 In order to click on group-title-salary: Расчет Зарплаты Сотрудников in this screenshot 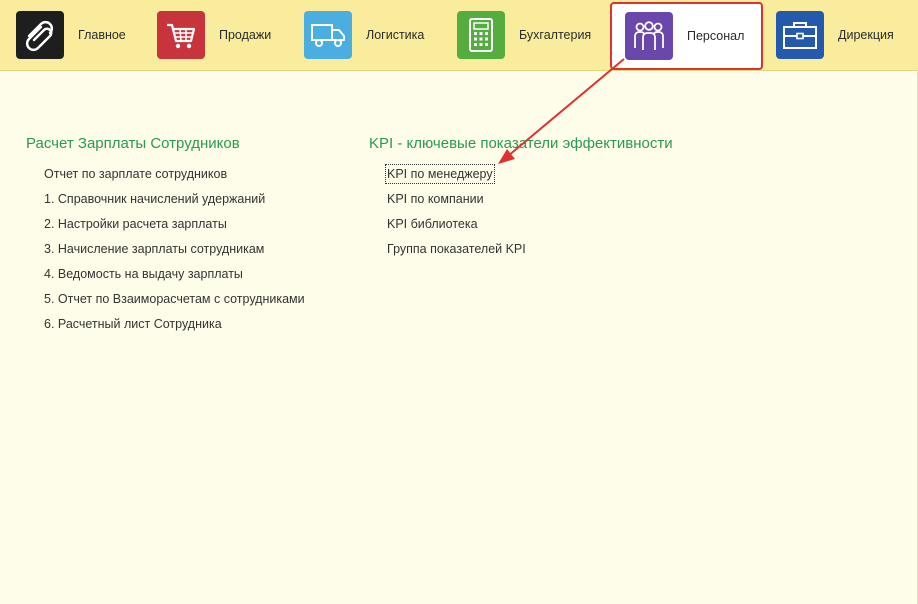, I will do `click(133, 143)`.